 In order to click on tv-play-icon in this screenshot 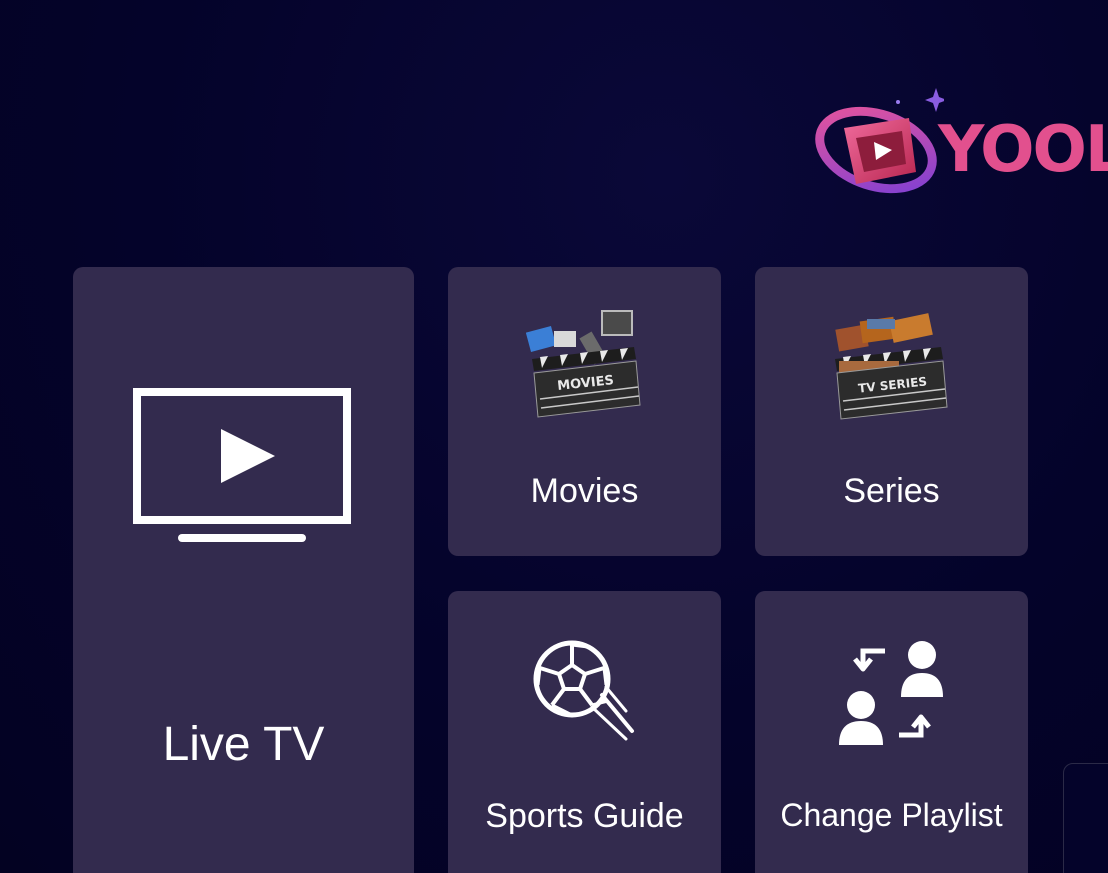, I will do `click(242, 465)`.